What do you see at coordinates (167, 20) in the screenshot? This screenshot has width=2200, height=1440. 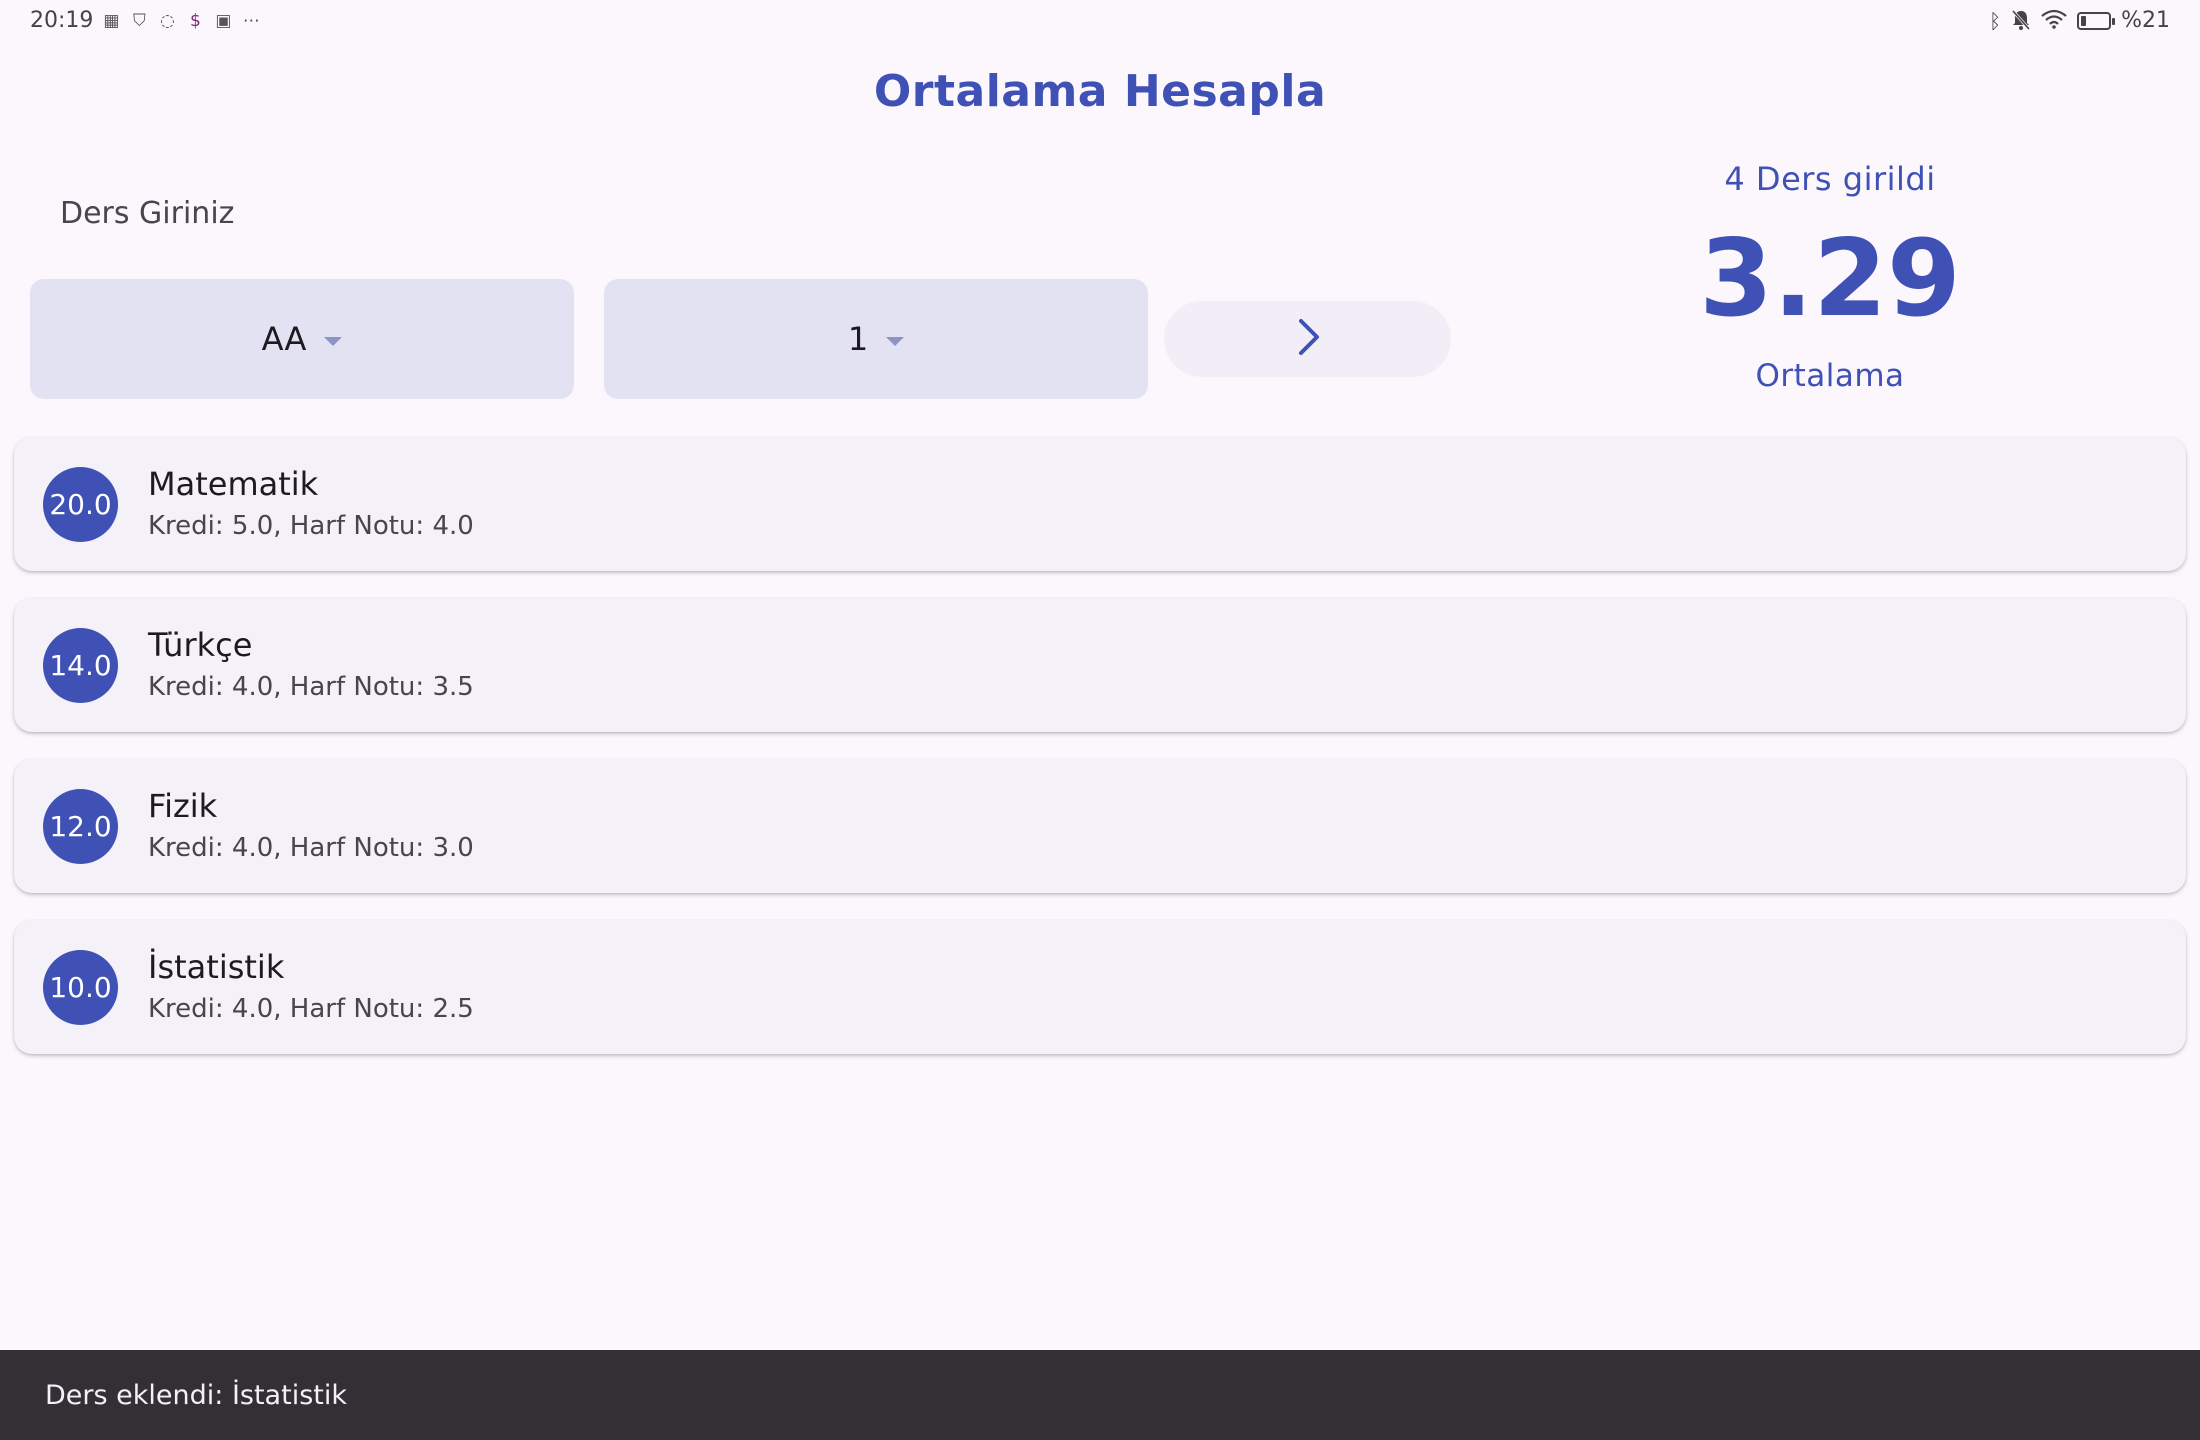 I see `whatsapp-icon: ◌` at bounding box center [167, 20].